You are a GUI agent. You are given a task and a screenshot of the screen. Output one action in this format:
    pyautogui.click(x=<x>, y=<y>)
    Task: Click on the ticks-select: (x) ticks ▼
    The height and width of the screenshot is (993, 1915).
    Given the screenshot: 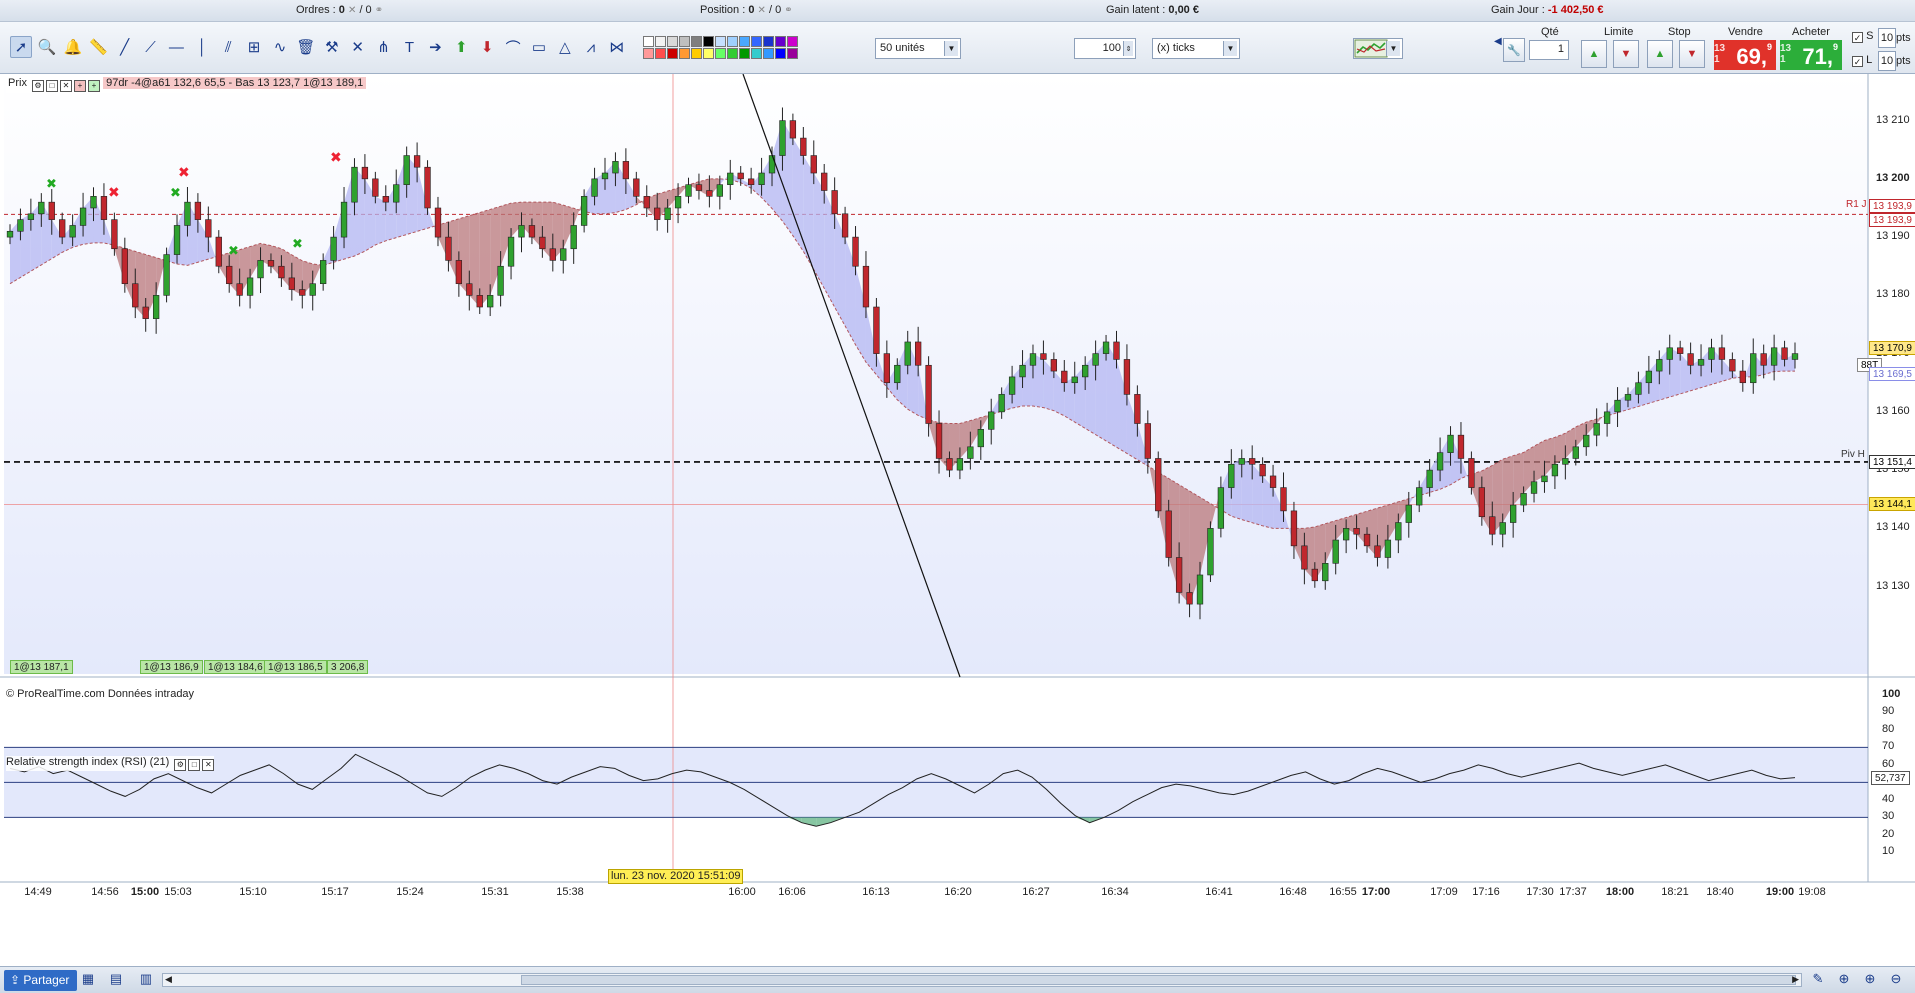 What is the action you would take?
    pyautogui.click(x=1196, y=48)
    